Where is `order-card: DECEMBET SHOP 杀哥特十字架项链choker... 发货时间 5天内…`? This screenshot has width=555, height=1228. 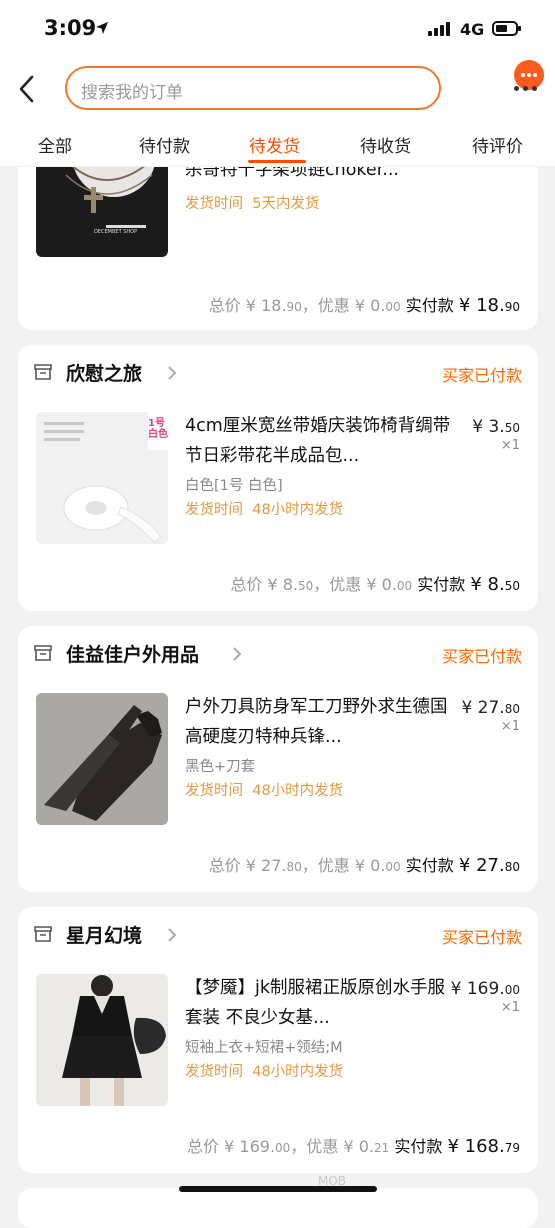
order-card: DECEMBET SHOP 杀哥特十字架项链choker... 发货时间 5天内… is located at coordinates (278, 235).